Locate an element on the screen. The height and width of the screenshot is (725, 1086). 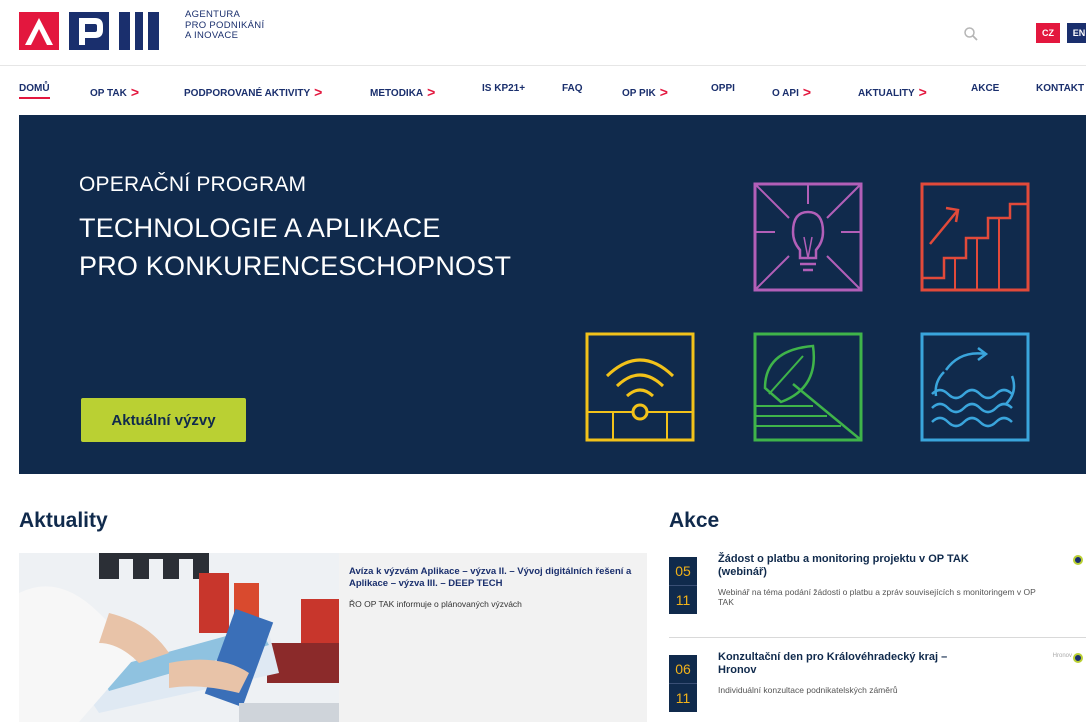
nav-item-label: IS KP21+ is located at coordinates (504, 88).